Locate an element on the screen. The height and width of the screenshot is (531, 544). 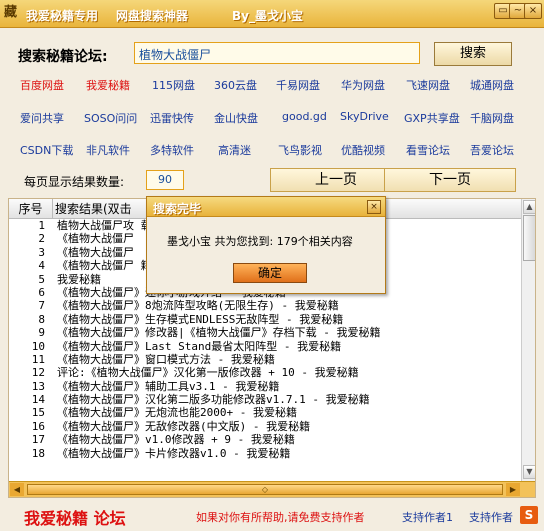
row-number: 10 is located at coordinates (38, 346).